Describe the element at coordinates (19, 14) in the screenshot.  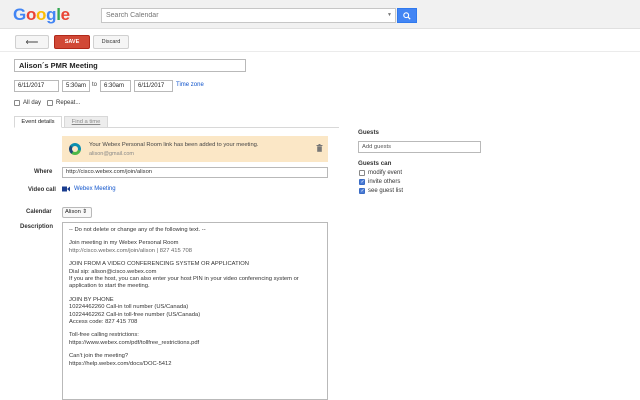
I see `logo-letter: G` at that location.